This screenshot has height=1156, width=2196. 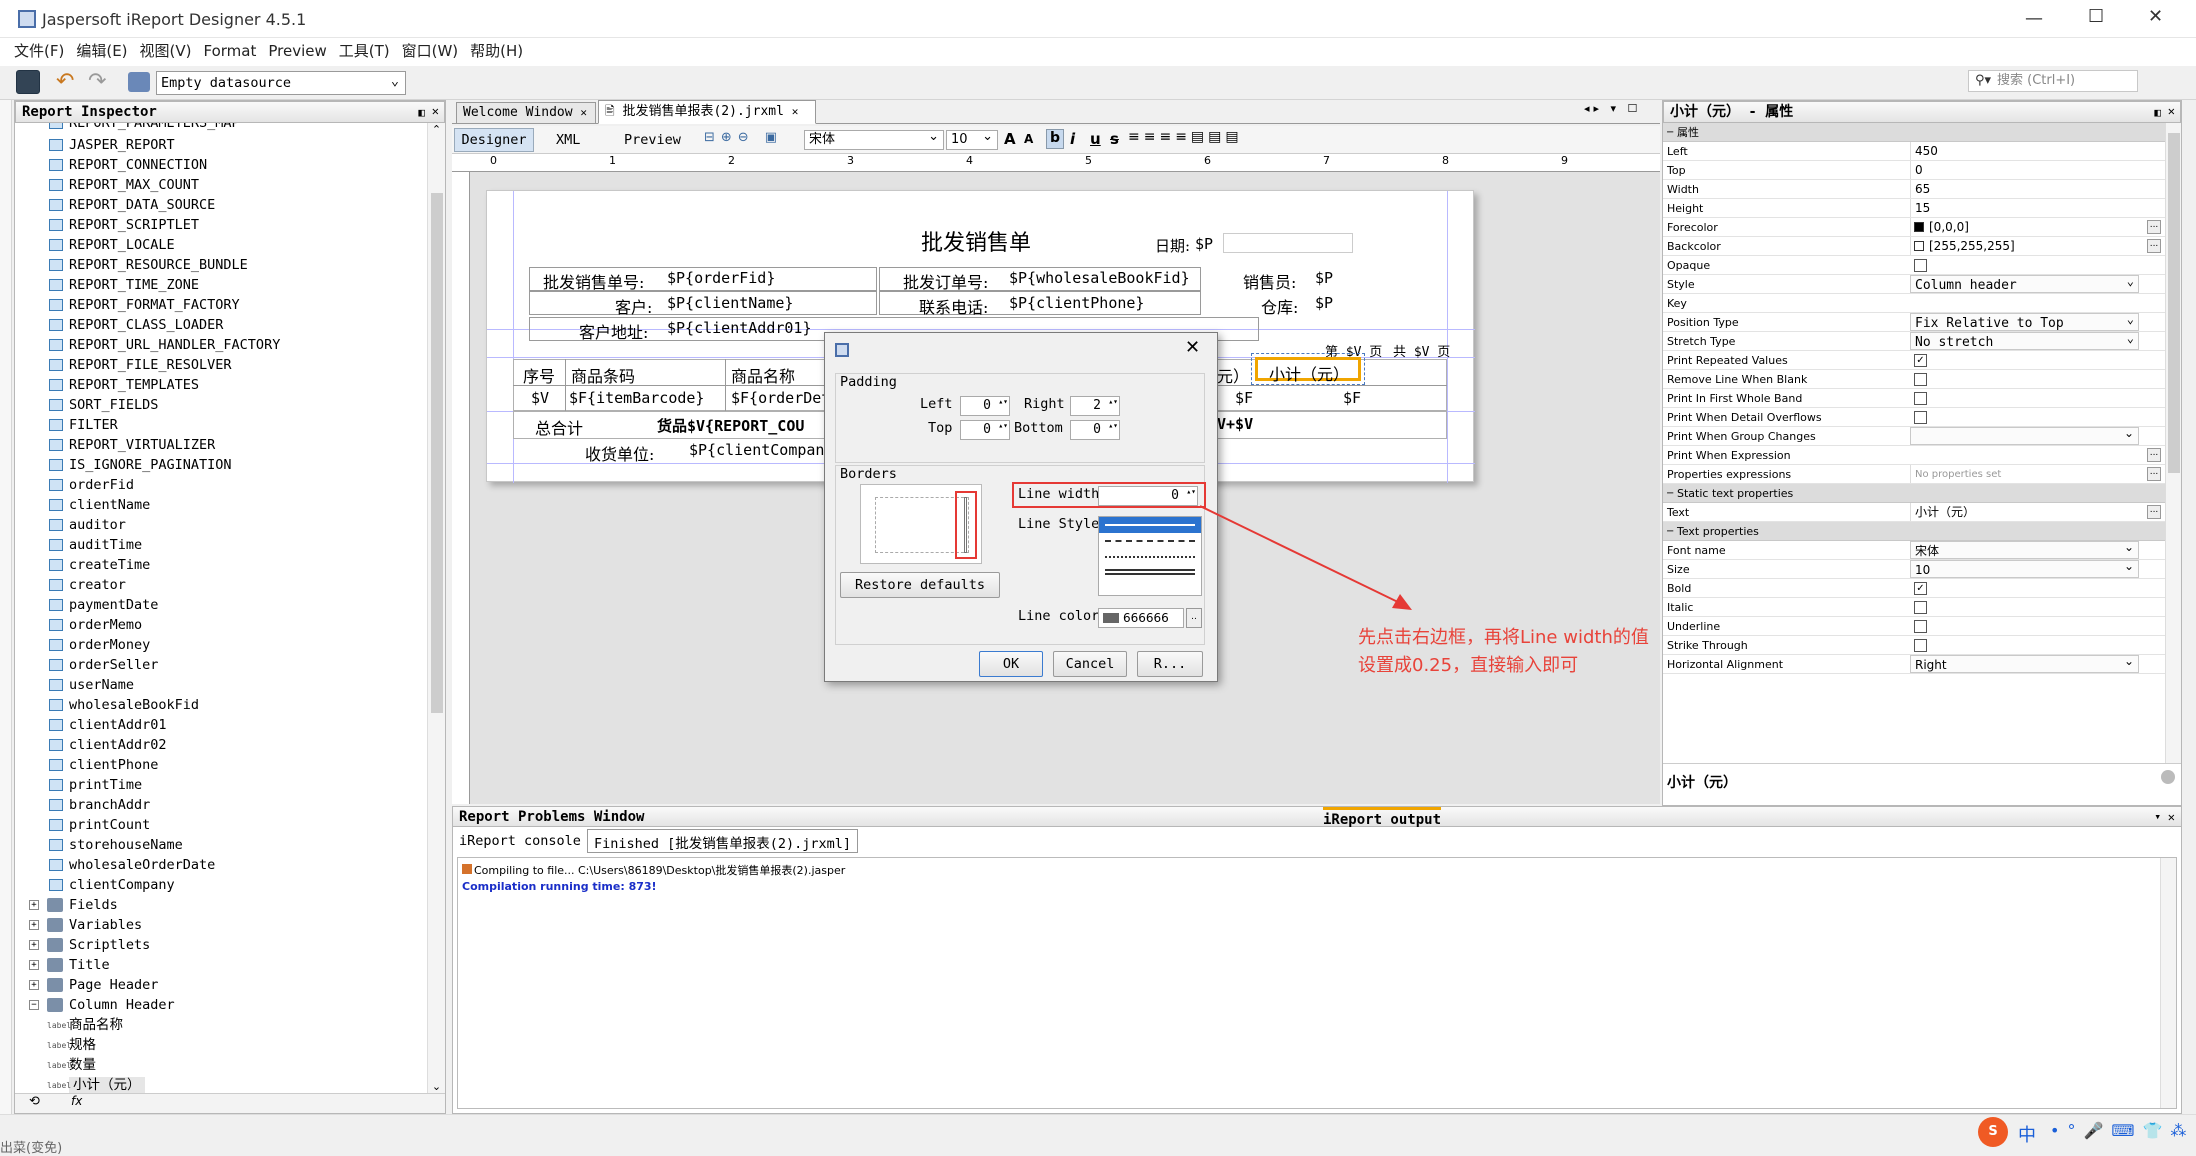 What do you see at coordinates (1914, 303) in the screenshot?
I see `property-row: Key` at bounding box center [1914, 303].